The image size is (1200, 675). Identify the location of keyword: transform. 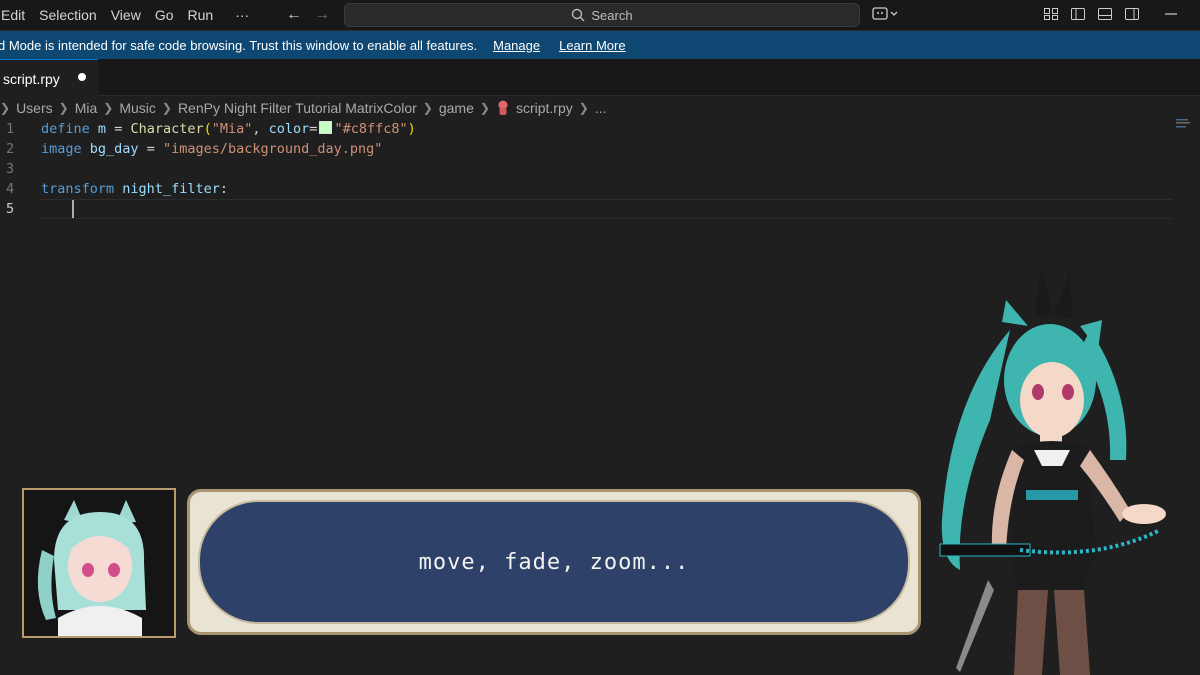
(78, 189).